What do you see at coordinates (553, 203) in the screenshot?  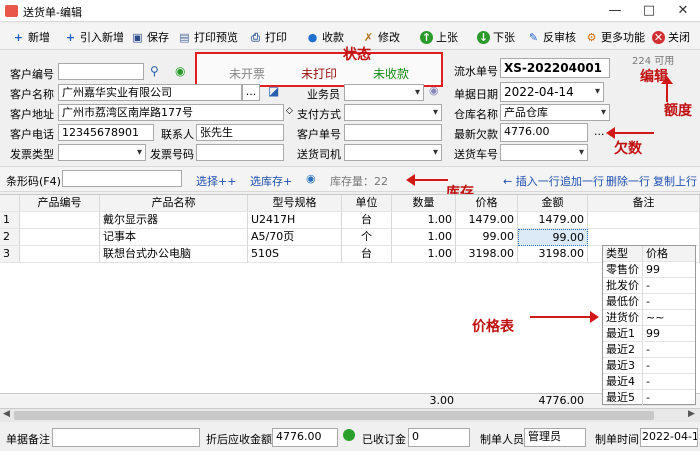 I see `col-header: 金额` at bounding box center [553, 203].